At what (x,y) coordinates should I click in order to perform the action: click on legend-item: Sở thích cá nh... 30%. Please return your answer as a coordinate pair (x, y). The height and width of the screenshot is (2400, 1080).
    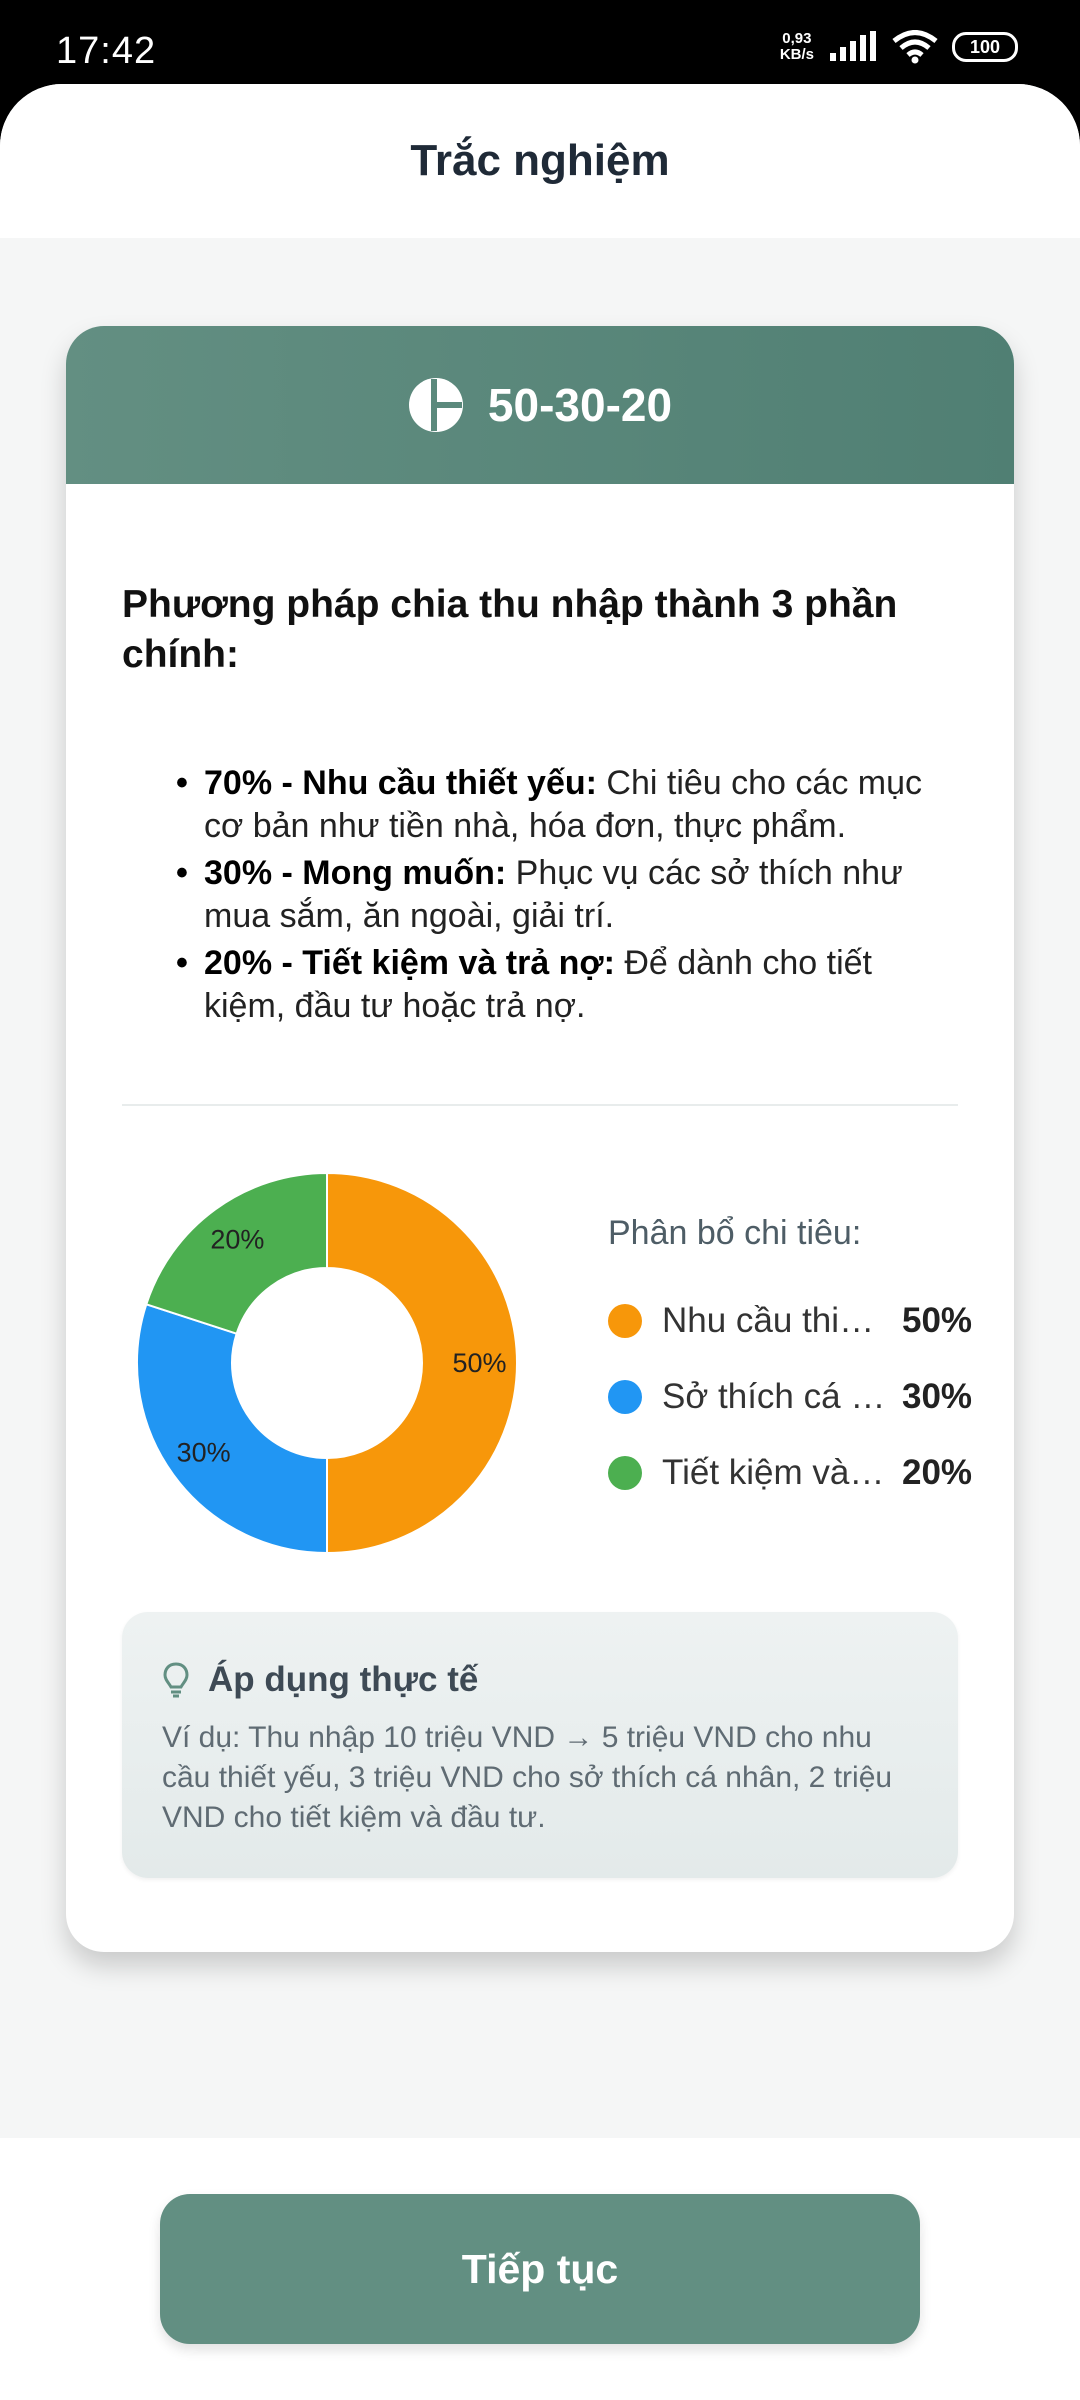
    Looking at the image, I should click on (811, 1397).